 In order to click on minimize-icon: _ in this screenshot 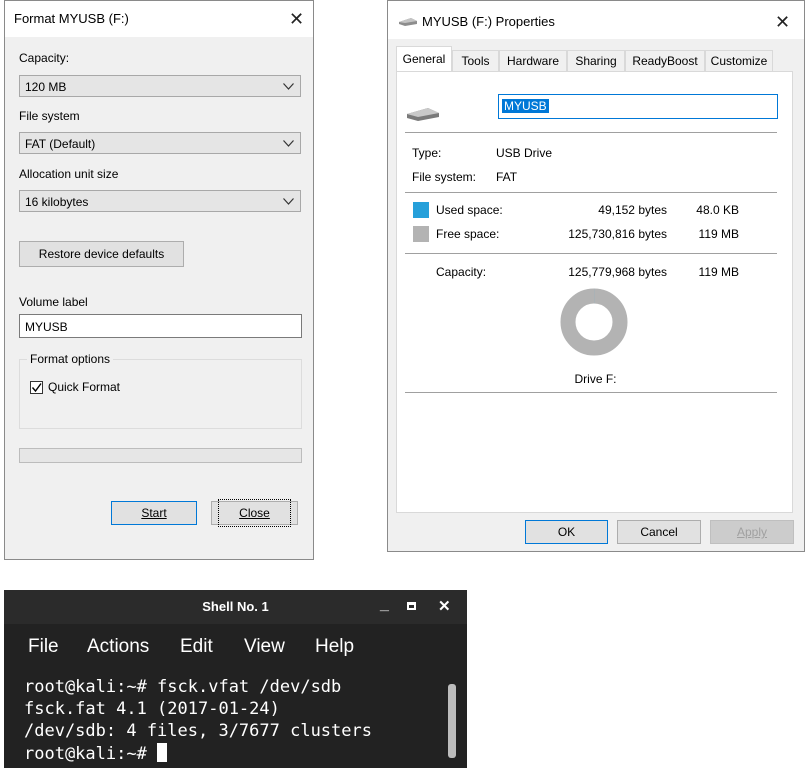, I will do `click(384, 605)`.